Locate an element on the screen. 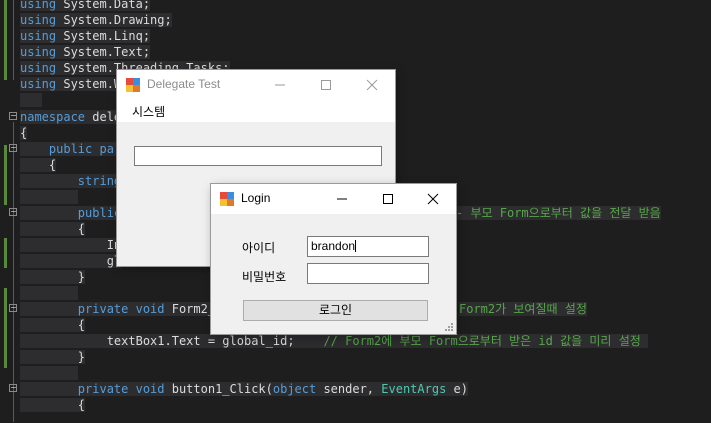 The width and height of the screenshot is (711, 423). login-button: 로그인 is located at coordinates (335, 310).